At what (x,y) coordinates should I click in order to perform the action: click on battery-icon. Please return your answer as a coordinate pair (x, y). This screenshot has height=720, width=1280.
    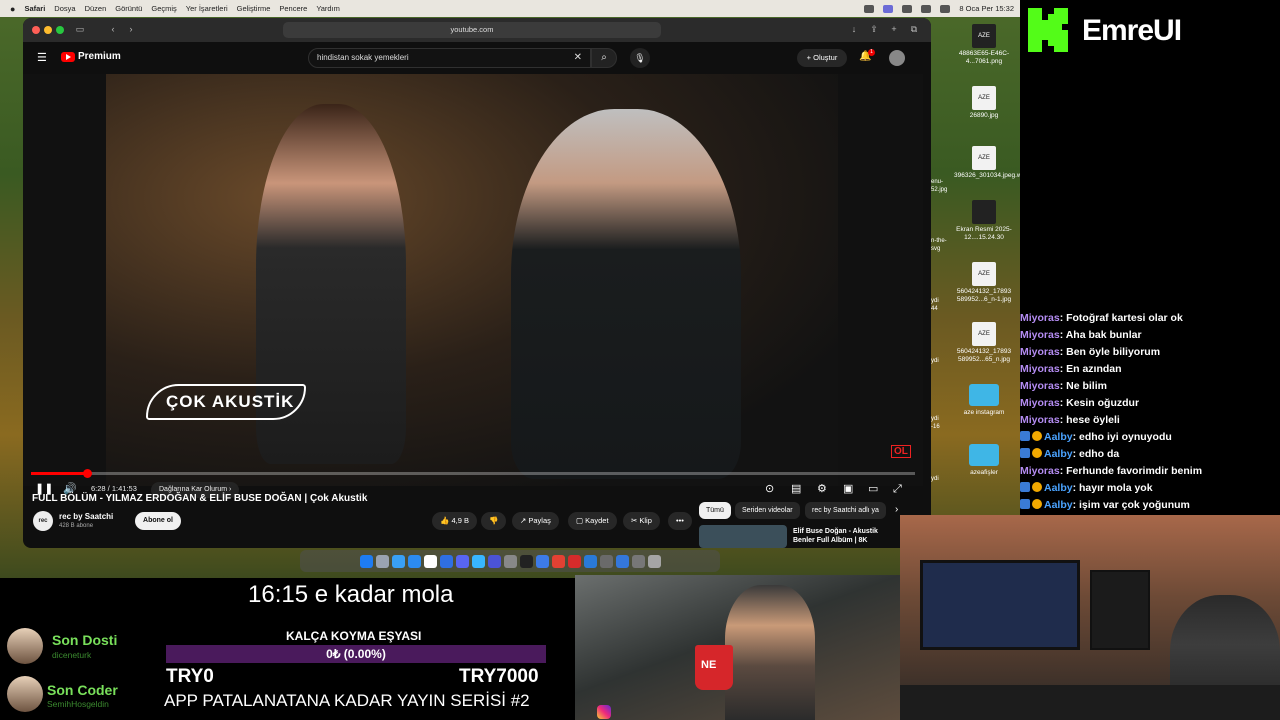
    Looking at the image, I should click on (907, 8).